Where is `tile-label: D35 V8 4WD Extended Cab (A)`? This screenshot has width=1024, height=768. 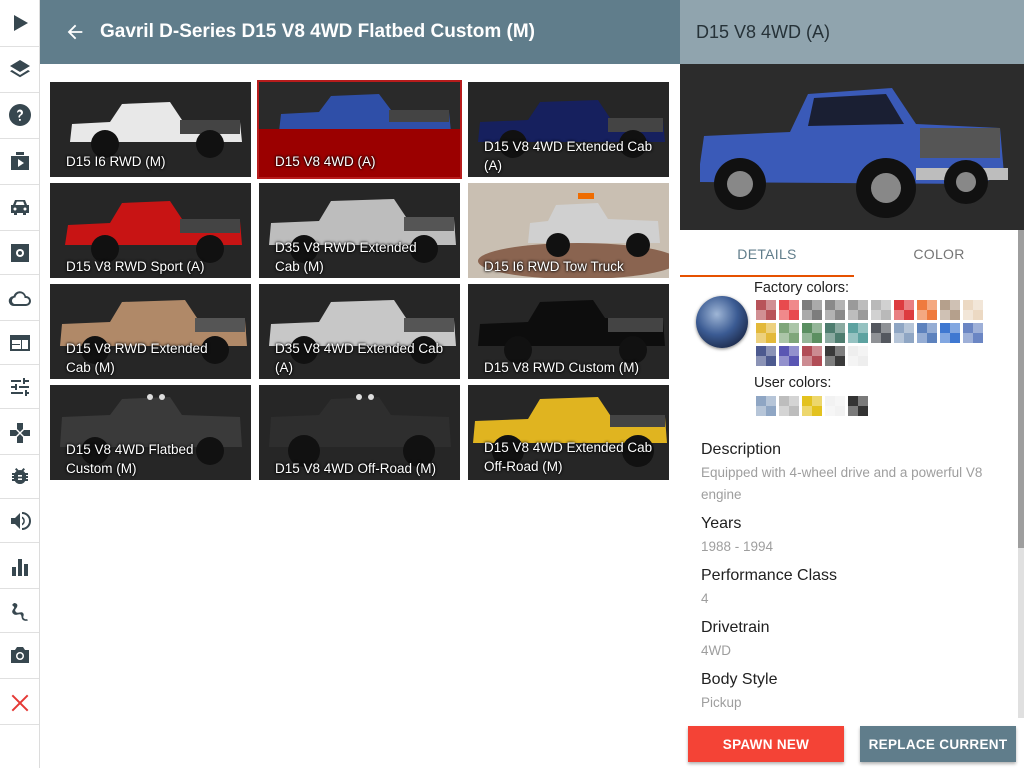 tile-label: D35 V8 4WD Extended Cab (A) is located at coordinates (359, 358).